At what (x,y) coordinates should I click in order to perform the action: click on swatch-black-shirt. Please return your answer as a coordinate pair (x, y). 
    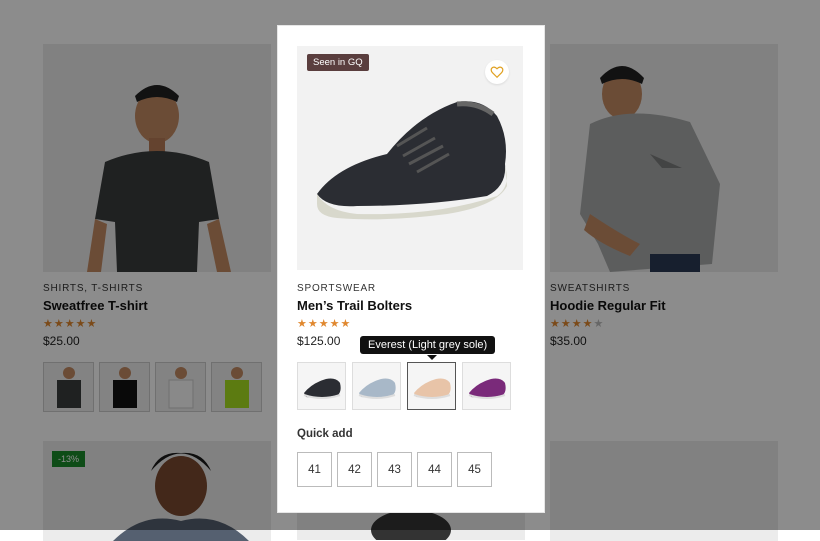
    Looking at the image, I should click on (124, 387).